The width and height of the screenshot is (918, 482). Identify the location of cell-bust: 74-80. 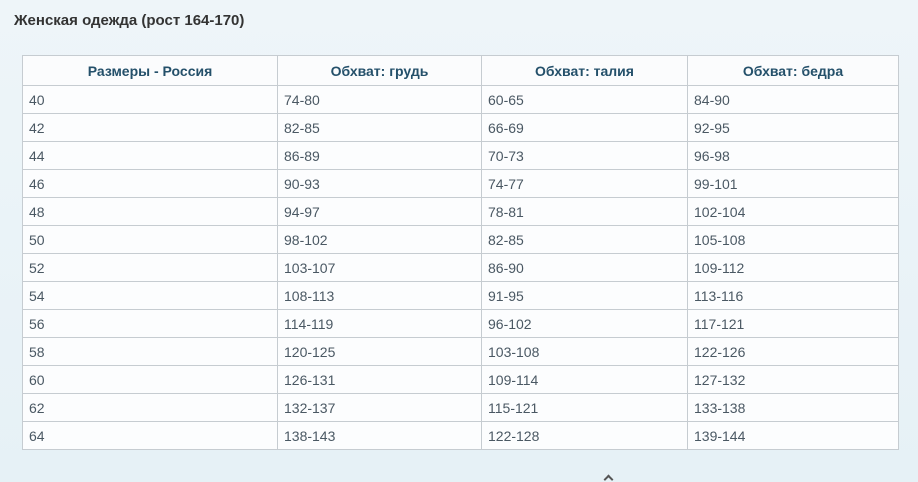
(379, 99).